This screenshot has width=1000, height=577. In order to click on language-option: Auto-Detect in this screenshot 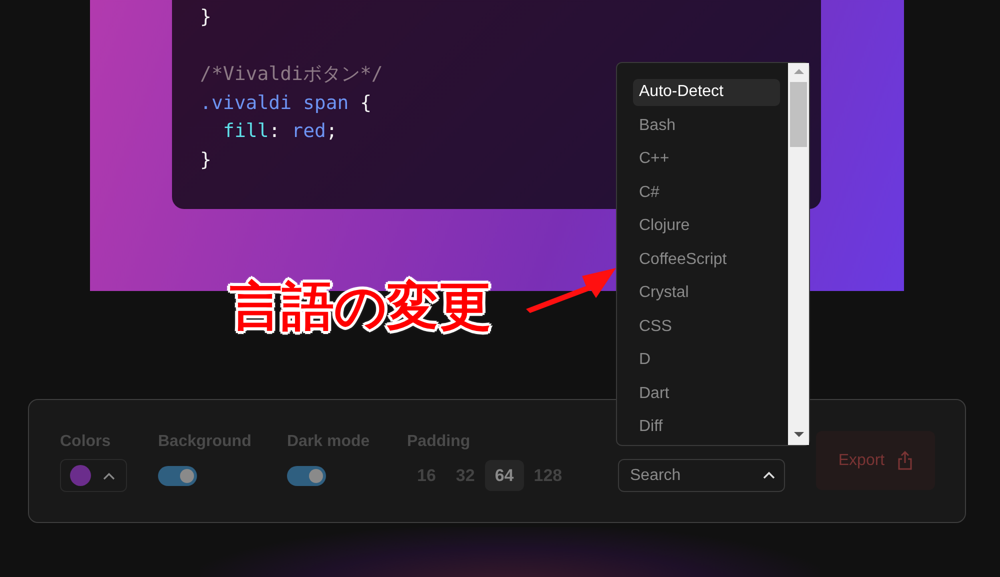, I will do `click(706, 92)`.